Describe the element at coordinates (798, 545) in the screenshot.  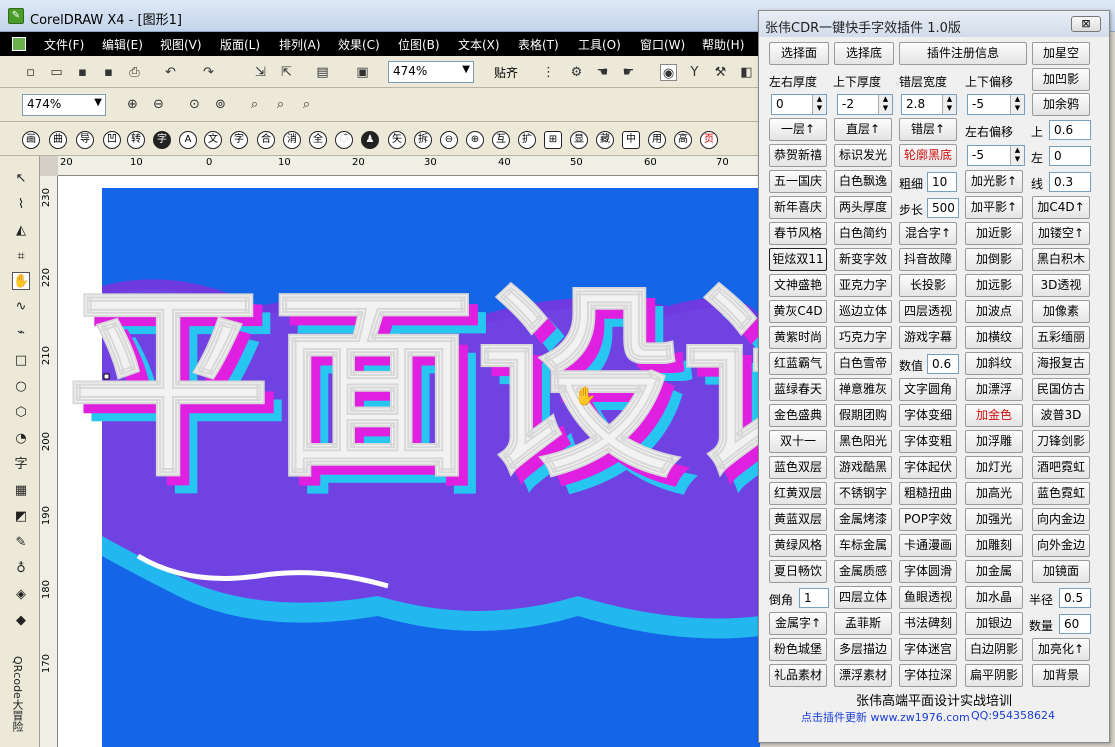
I see `effect-button: 黄绿风格` at that location.